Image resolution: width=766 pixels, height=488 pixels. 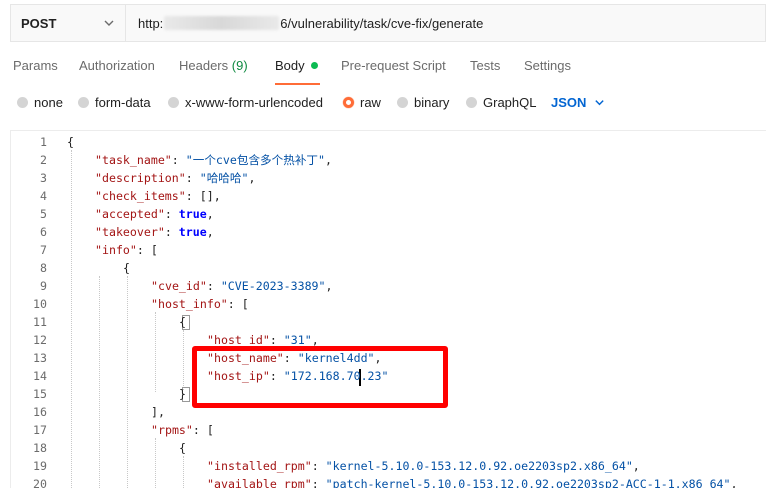 What do you see at coordinates (388, 160) in the screenshot?
I see `code-line: 2 "task_name": "一个cve包含多个热补丁",` at bounding box center [388, 160].